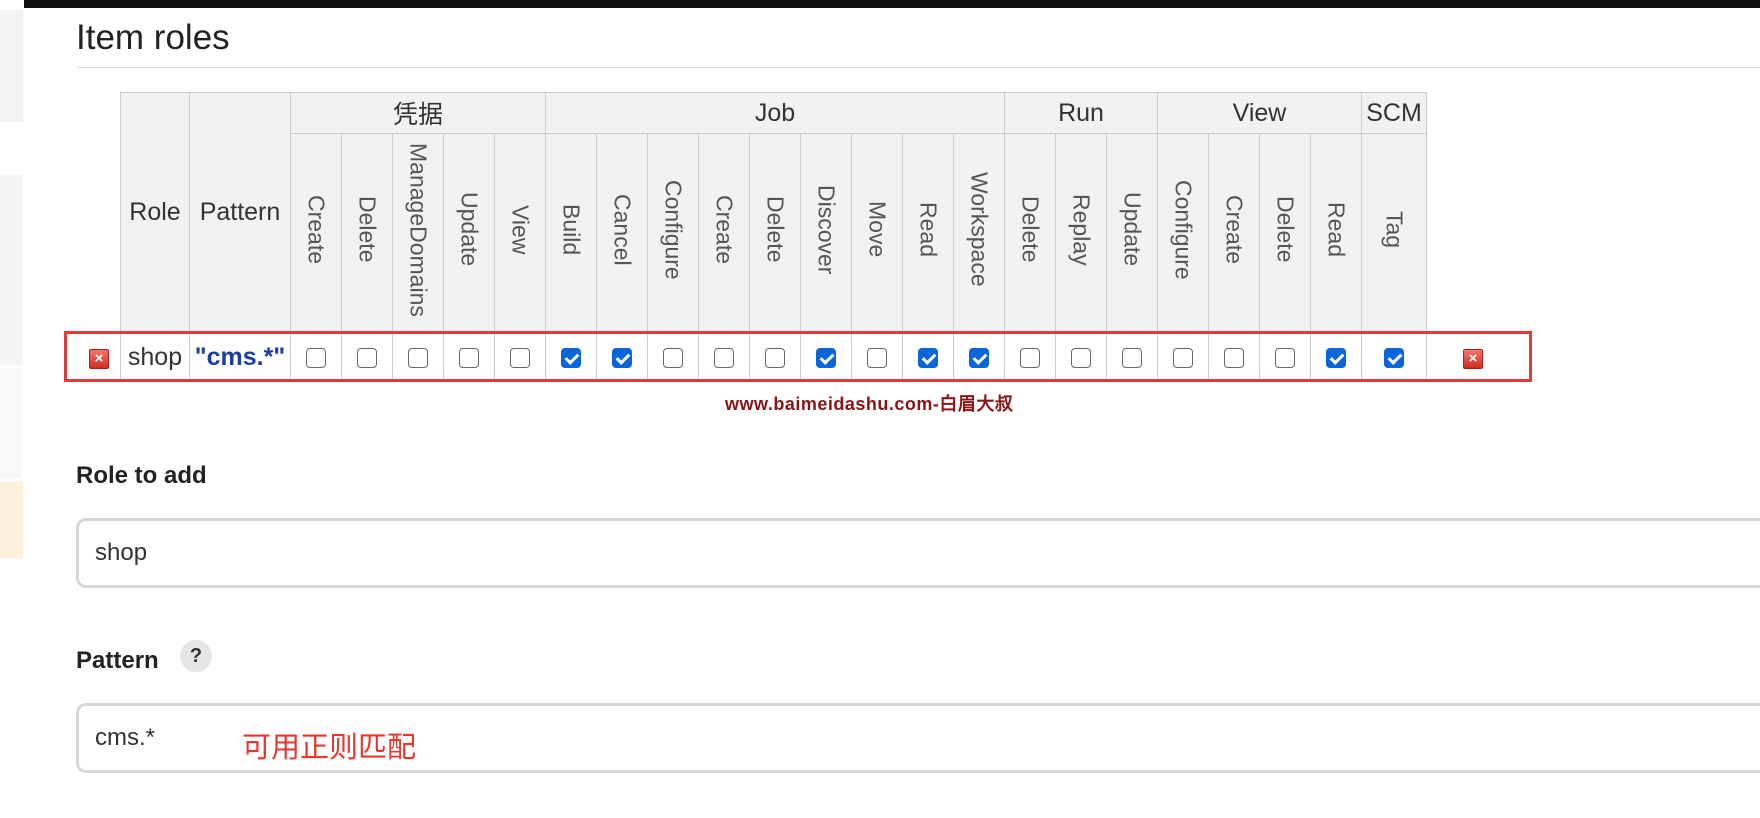  What do you see at coordinates (141, 475) in the screenshot?
I see `role-to-add-label: Role to add` at bounding box center [141, 475].